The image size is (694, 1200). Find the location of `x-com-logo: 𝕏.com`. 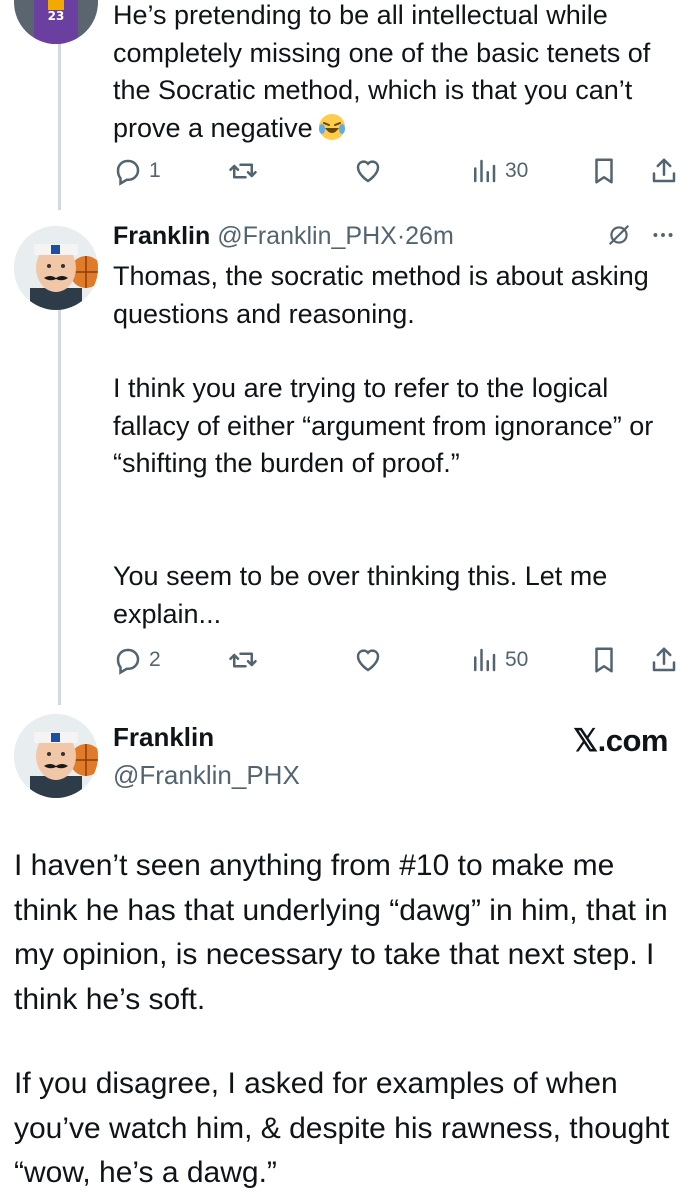

x-com-logo: 𝕏.com is located at coordinates (620, 740).